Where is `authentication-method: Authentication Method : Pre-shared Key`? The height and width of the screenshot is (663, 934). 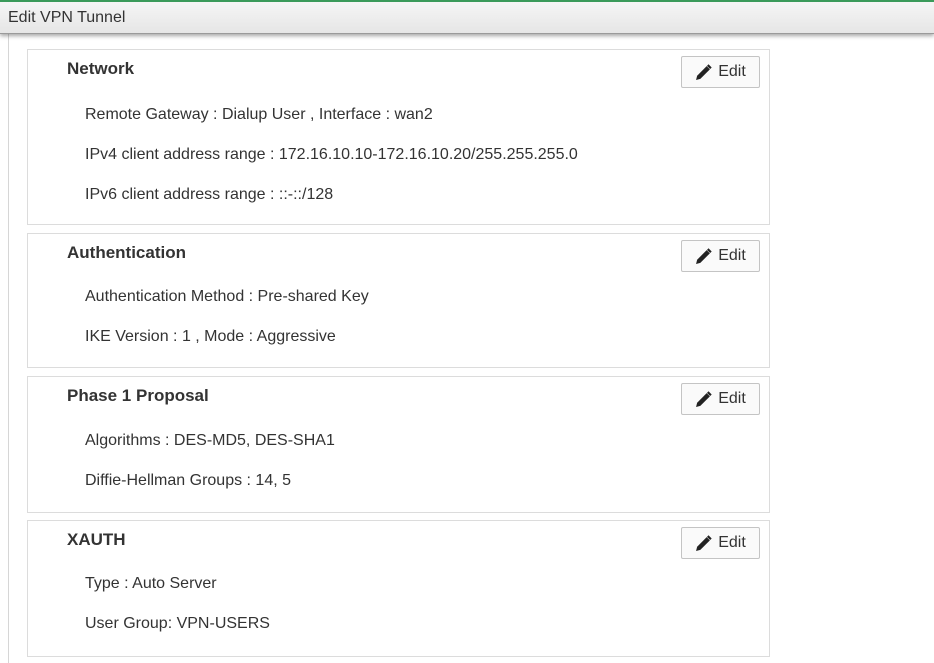 authentication-method: Authentication Method : Pre-shared Key is located at coordinates (227, 296).